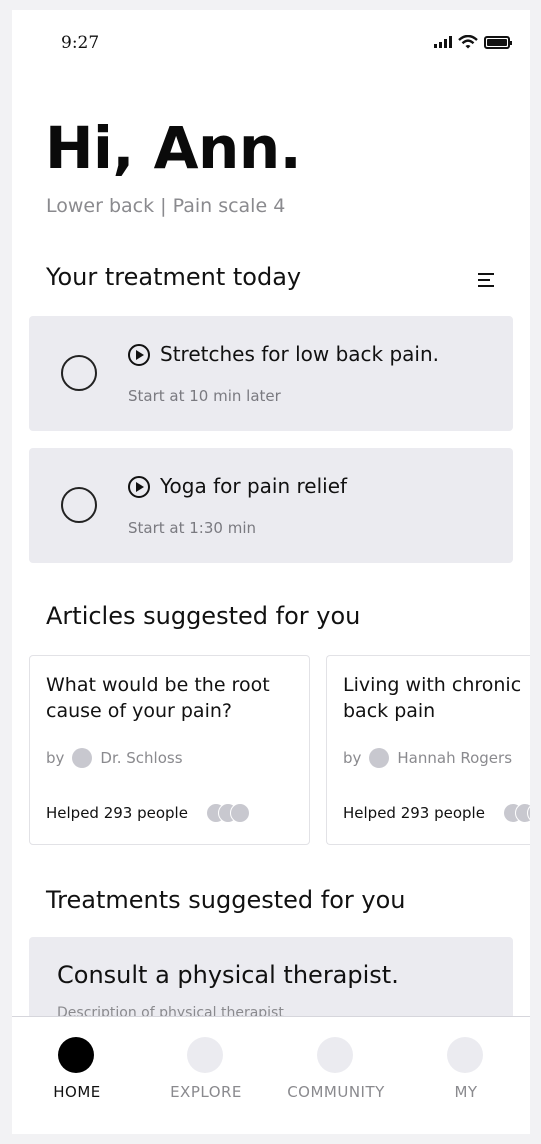 This screenshot has width=541, height=1144. I want to click on section-title-treatment-today: Your treatment today, so click(174, 277).